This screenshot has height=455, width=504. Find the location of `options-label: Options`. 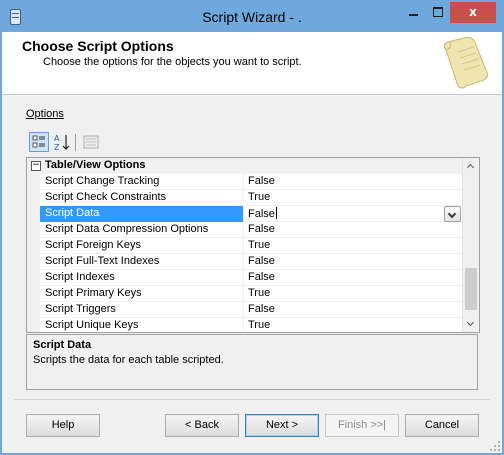

options-label: Options is located at coordinates (45, 114).